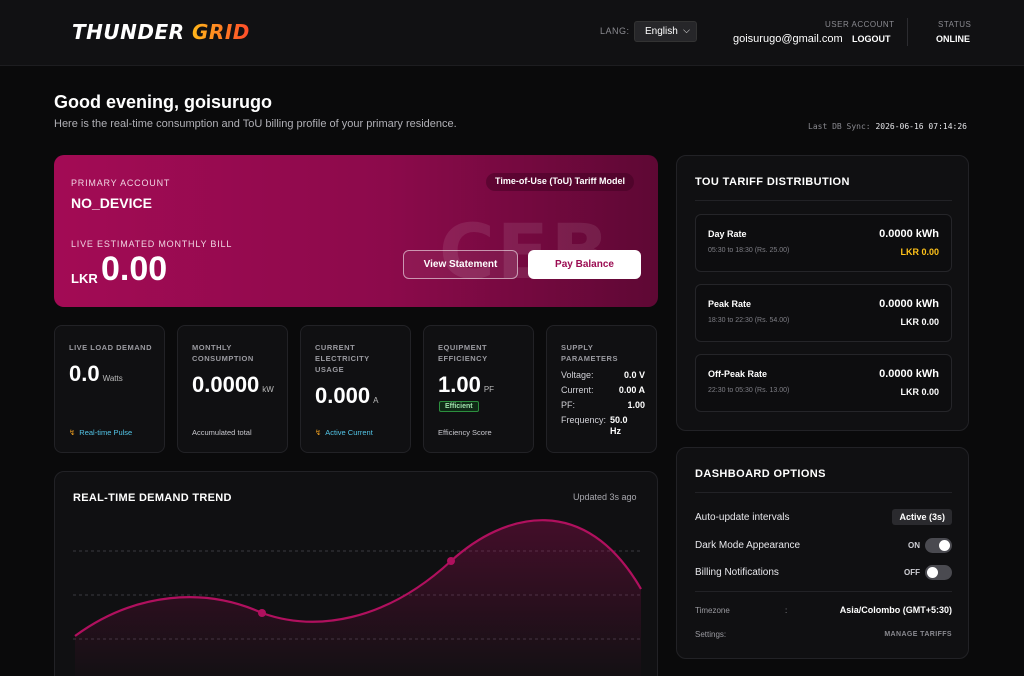  What do you see at coordinates (914, 545) in the screenshot?
I see `dark-mode-state: ON` at bounding box center [914, 545].